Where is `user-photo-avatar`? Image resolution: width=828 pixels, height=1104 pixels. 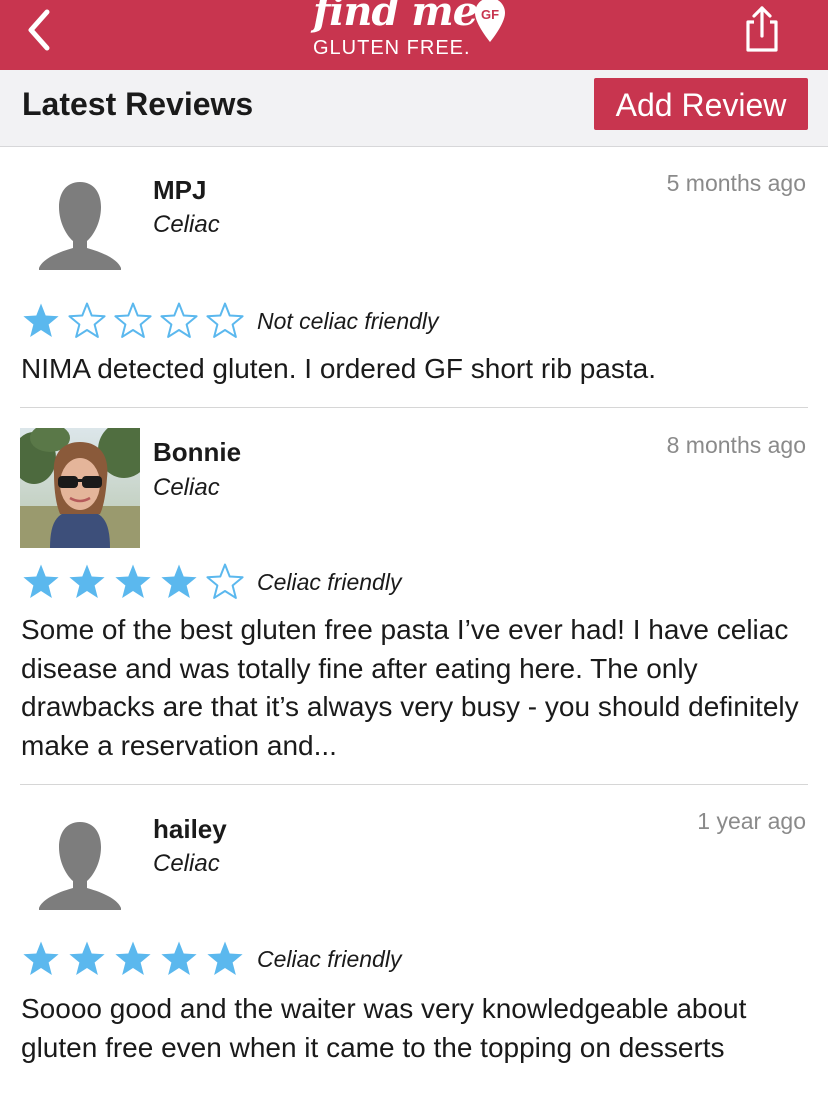
user-photo-avatar is located at coordinates (80, 488).